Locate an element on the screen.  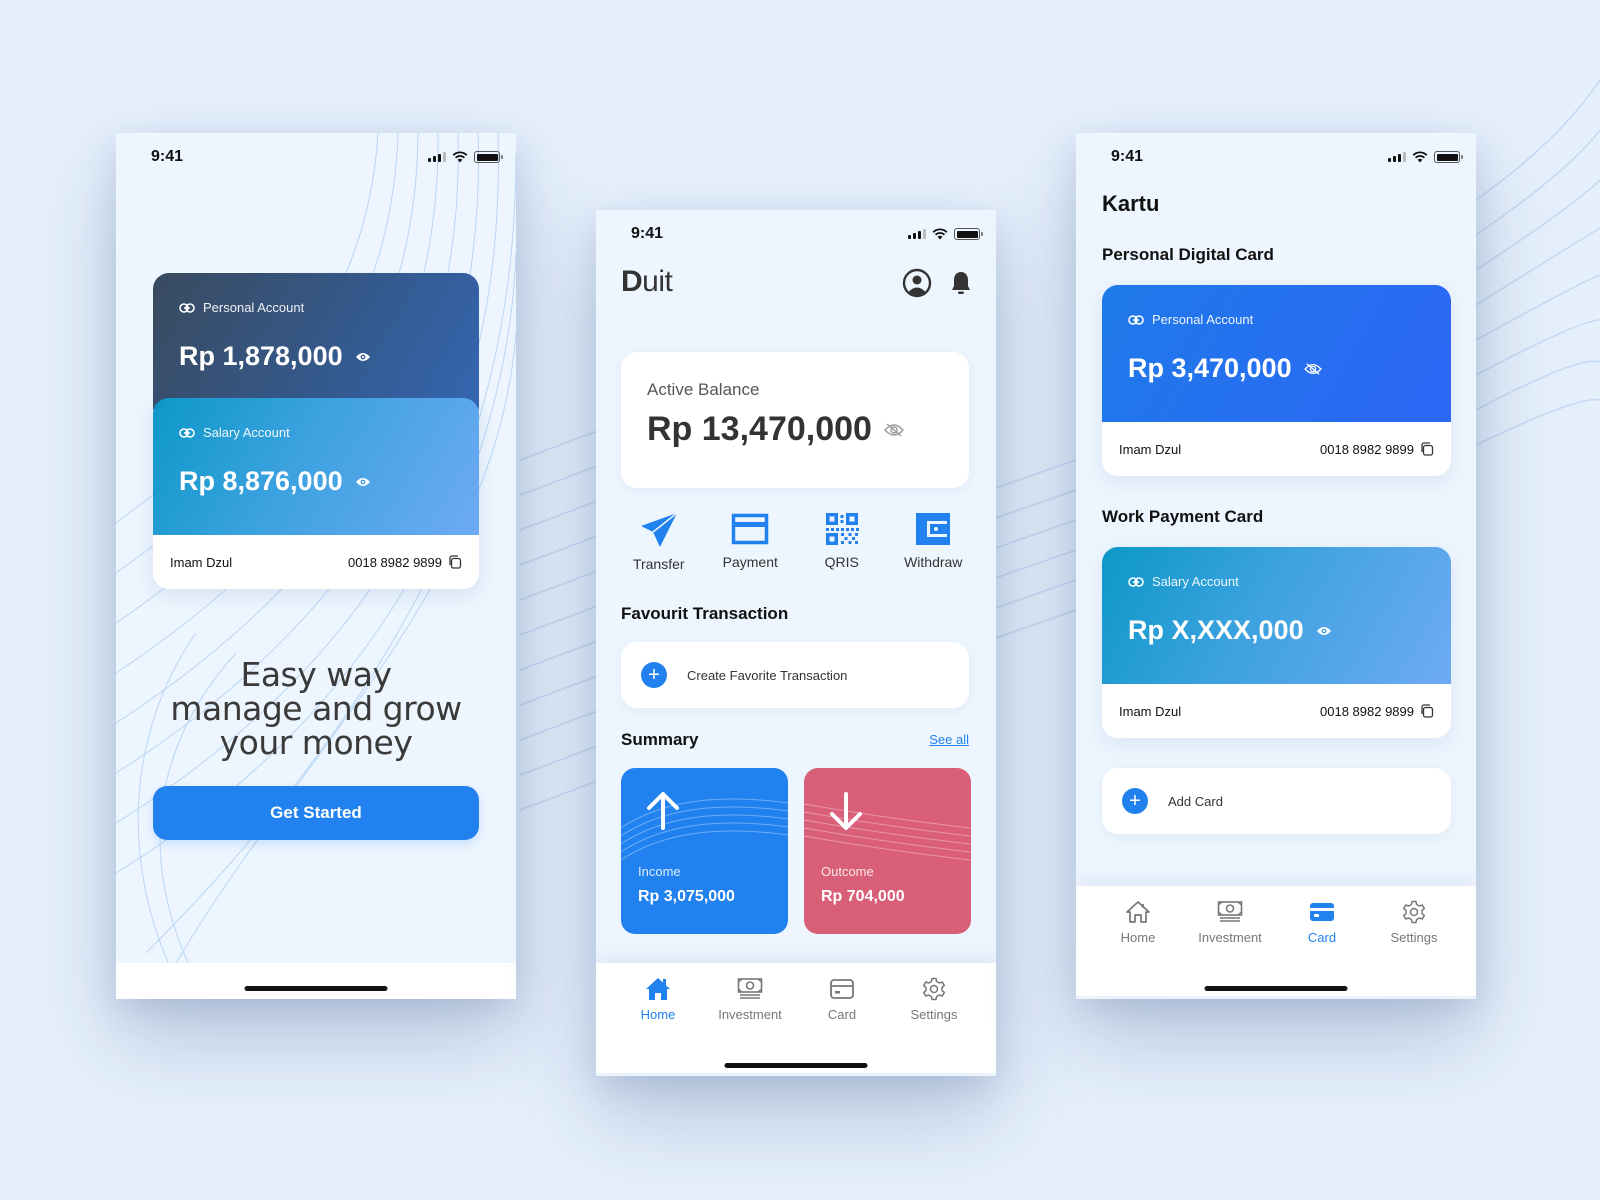
income-card: Income Rp 3,075,000 is located at coordinates (704, 851).